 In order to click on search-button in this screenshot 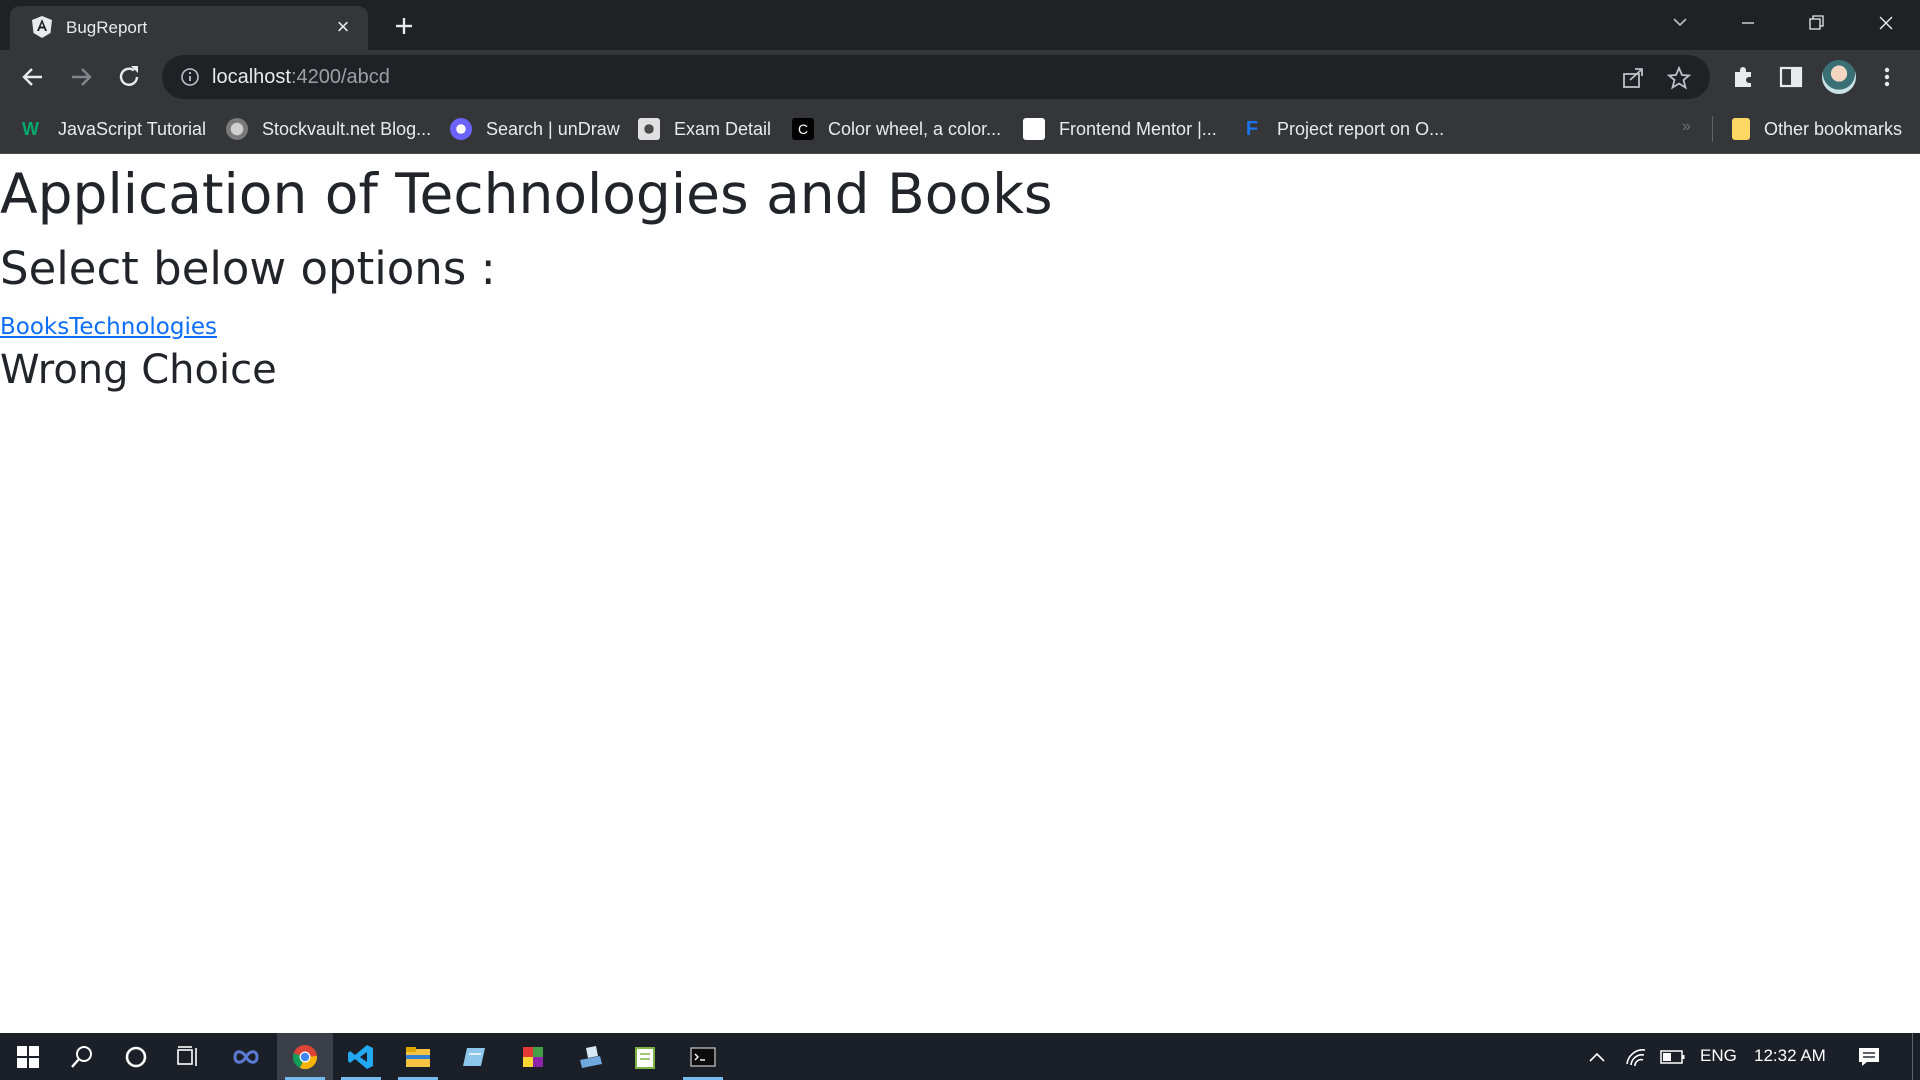, I will do `click(82, 1056)`.